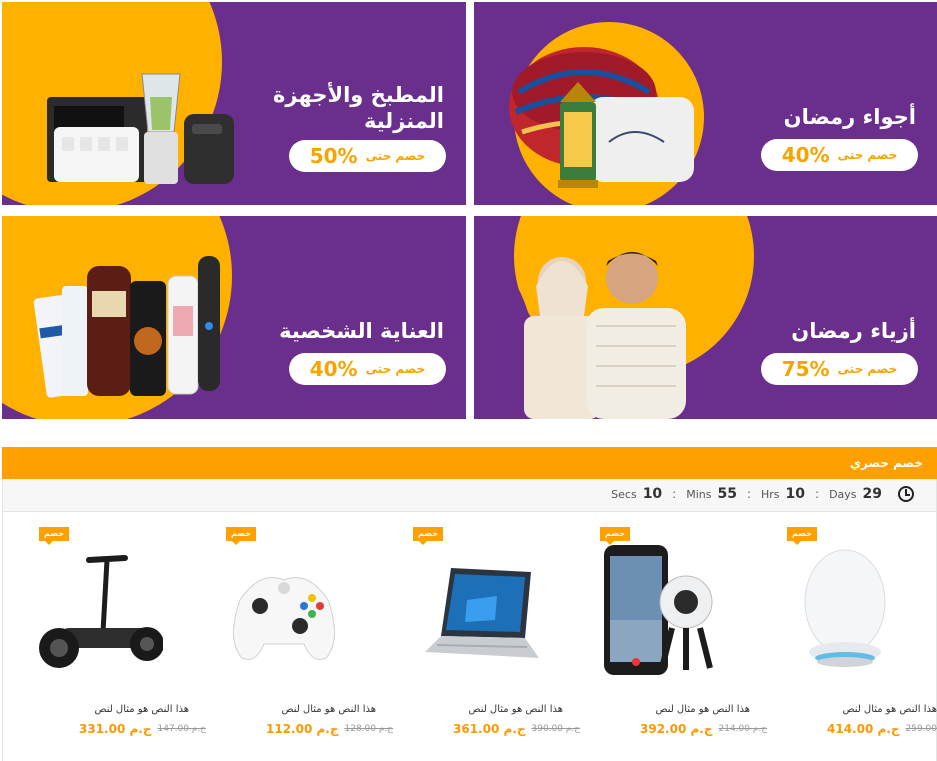 The height and width of the screenshot is (761, 937). I want to click on product-old-price: 259.00 ج.م, so click(921, 729).